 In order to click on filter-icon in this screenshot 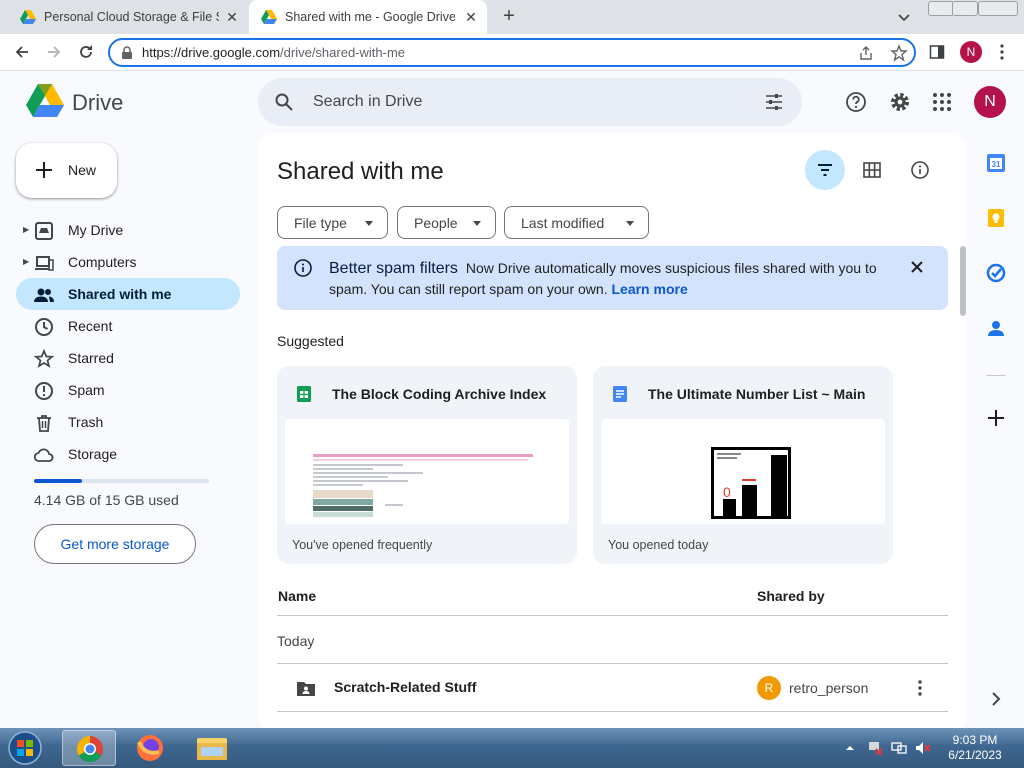, I will do `click(825, 170)`.